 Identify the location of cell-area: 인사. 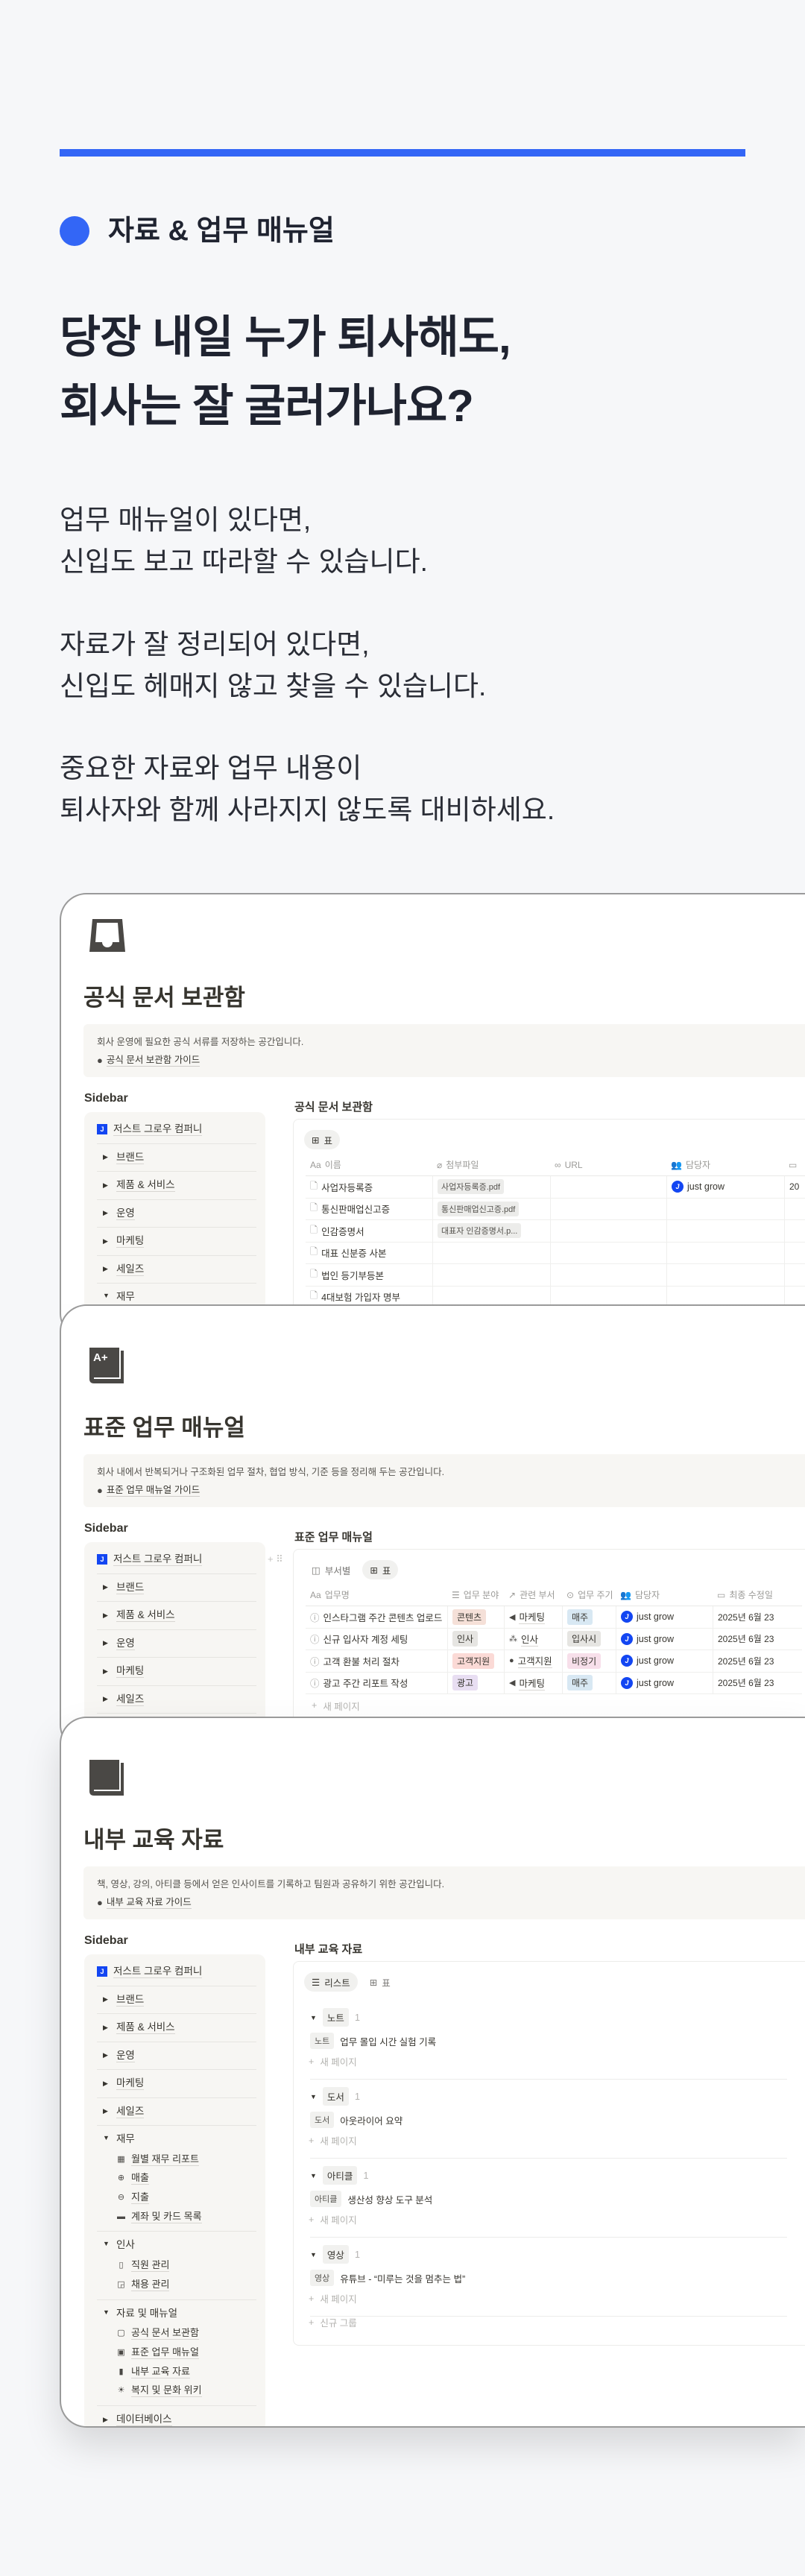
(476, 1639).